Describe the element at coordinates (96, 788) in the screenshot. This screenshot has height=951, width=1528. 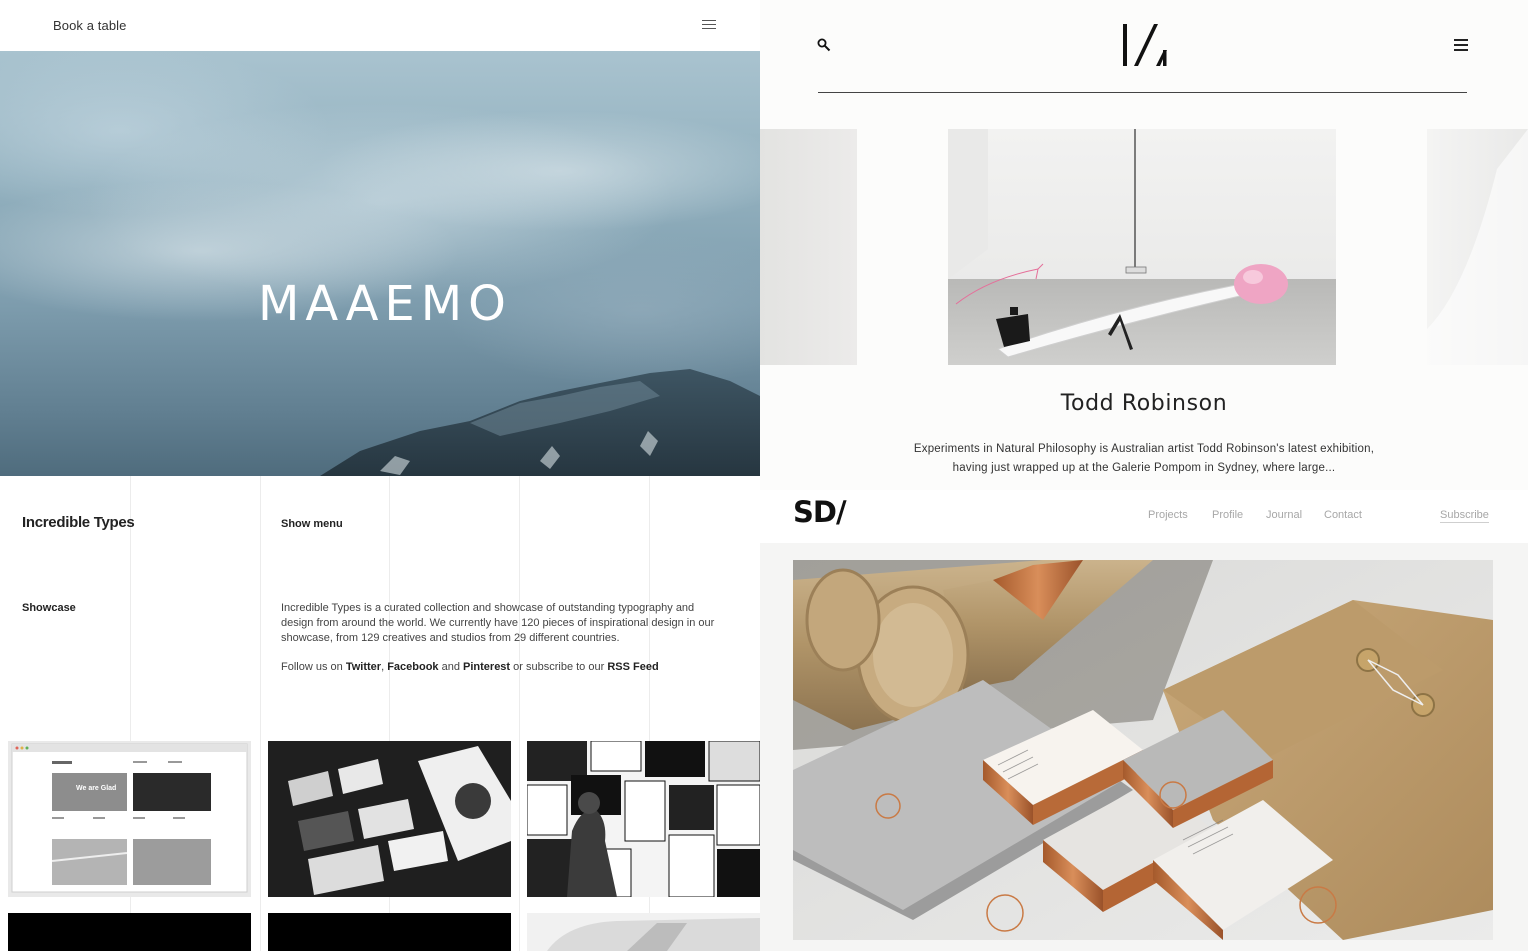
I see `thumbnail-caption: We are Glad` at that location.